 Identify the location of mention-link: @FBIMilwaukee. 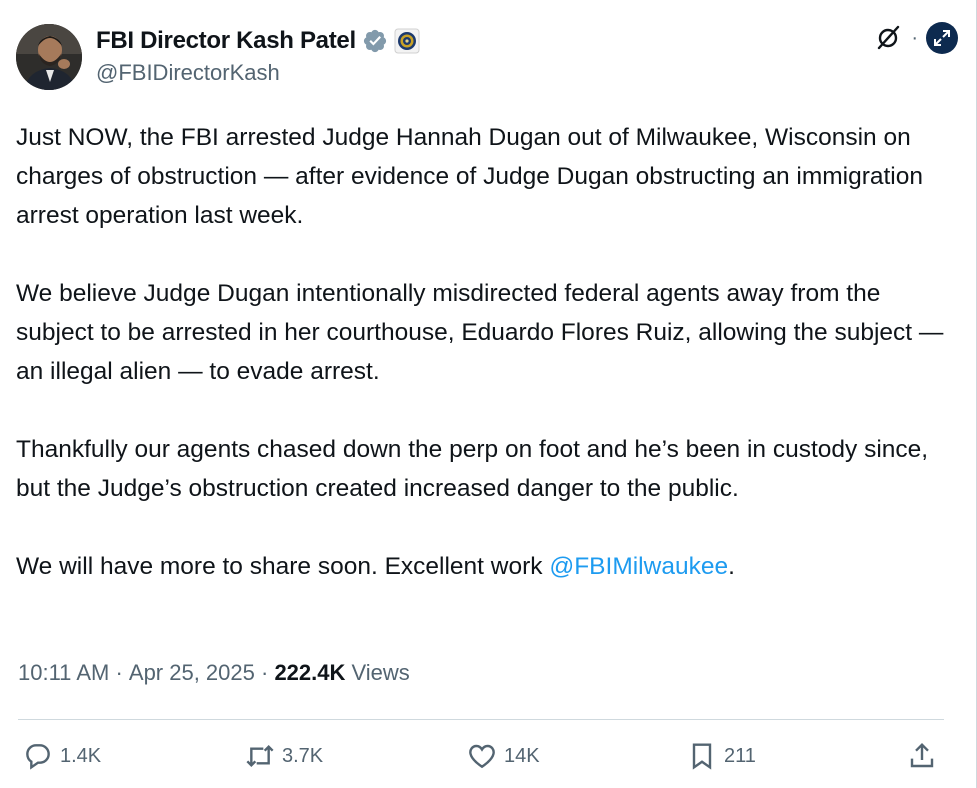
(638, 566).